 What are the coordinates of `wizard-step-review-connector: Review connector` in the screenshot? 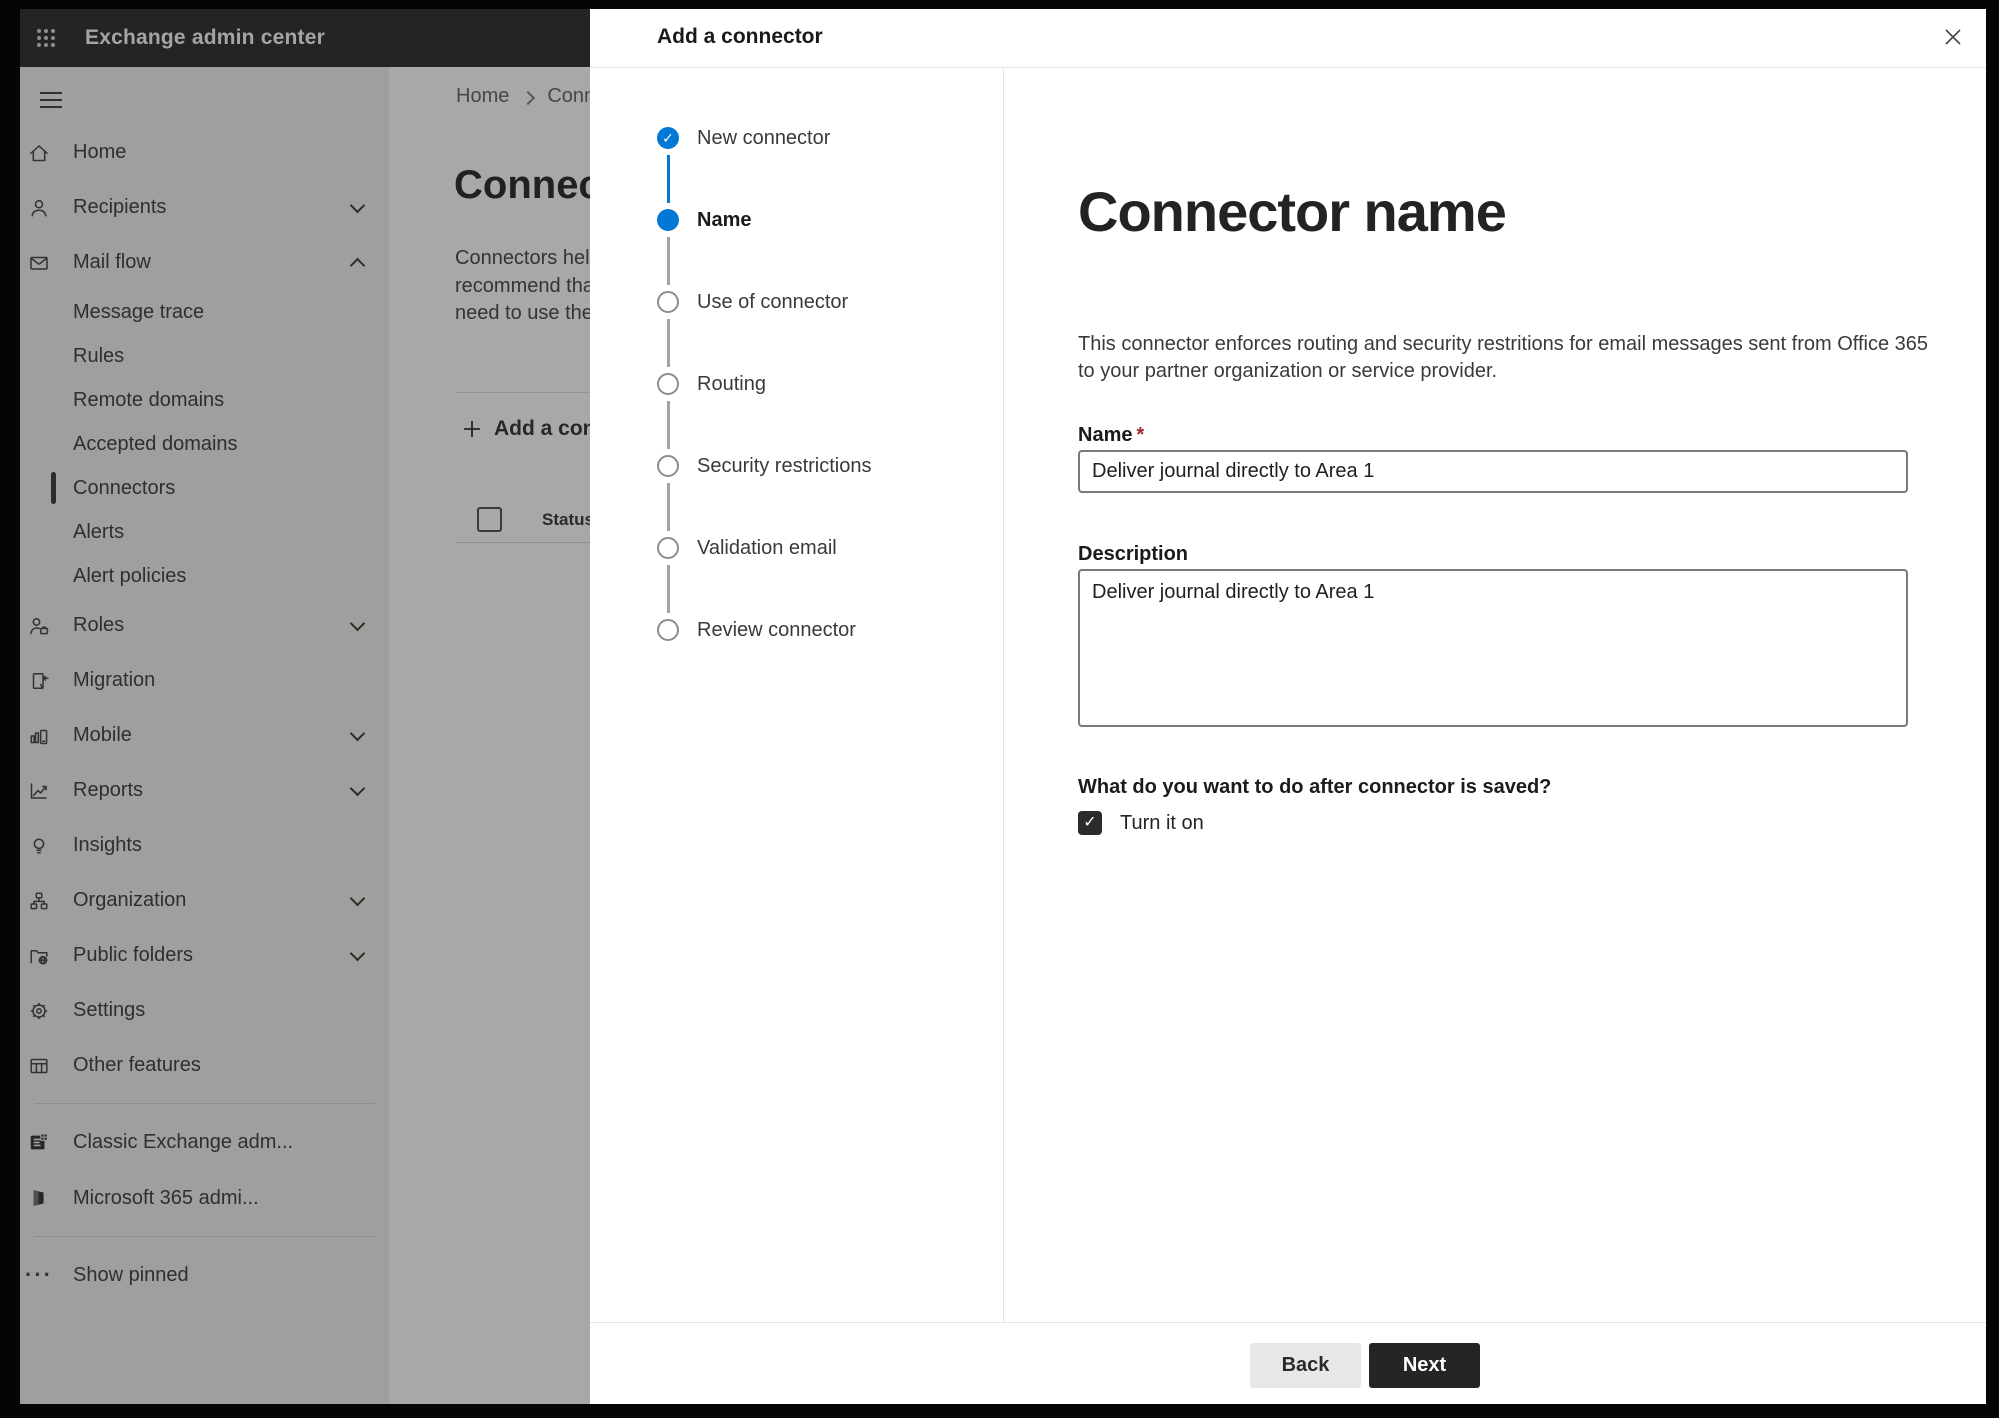 It's located at (796, 630).